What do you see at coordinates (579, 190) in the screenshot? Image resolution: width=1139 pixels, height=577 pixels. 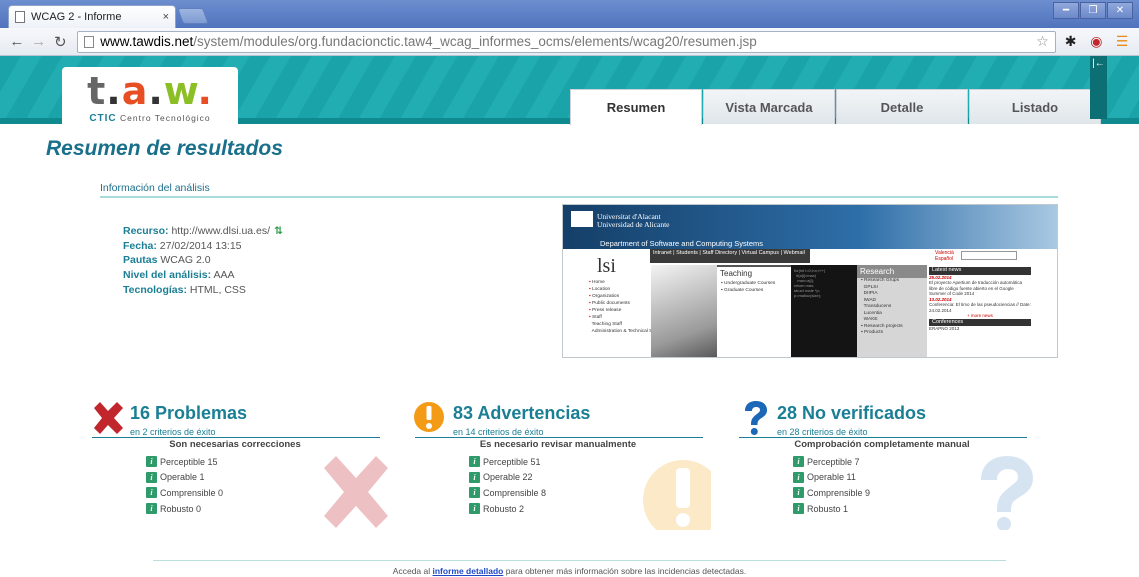 I see `section-title: Información del análisis` at bounding box center [579, 190].